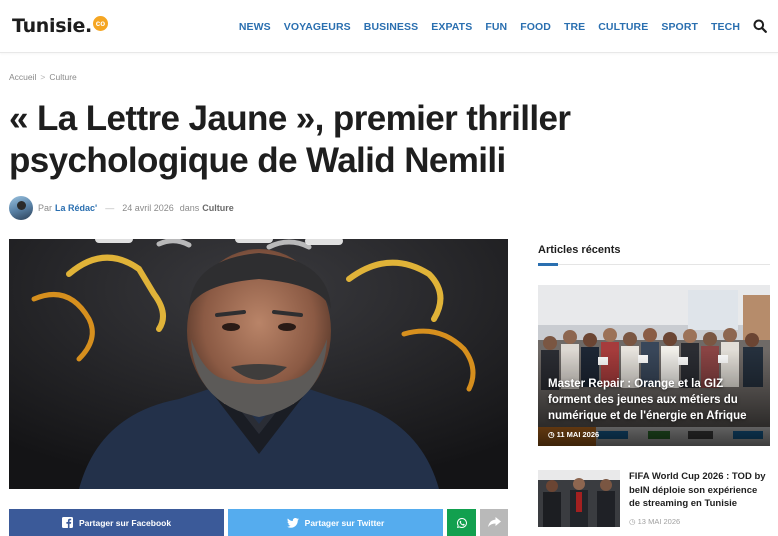 Image resolution: width=778 pixels, height=536 pixels. Describe the element at coordinates (218, 208) in the screenshot. I see `category-link: Culture` at that location.